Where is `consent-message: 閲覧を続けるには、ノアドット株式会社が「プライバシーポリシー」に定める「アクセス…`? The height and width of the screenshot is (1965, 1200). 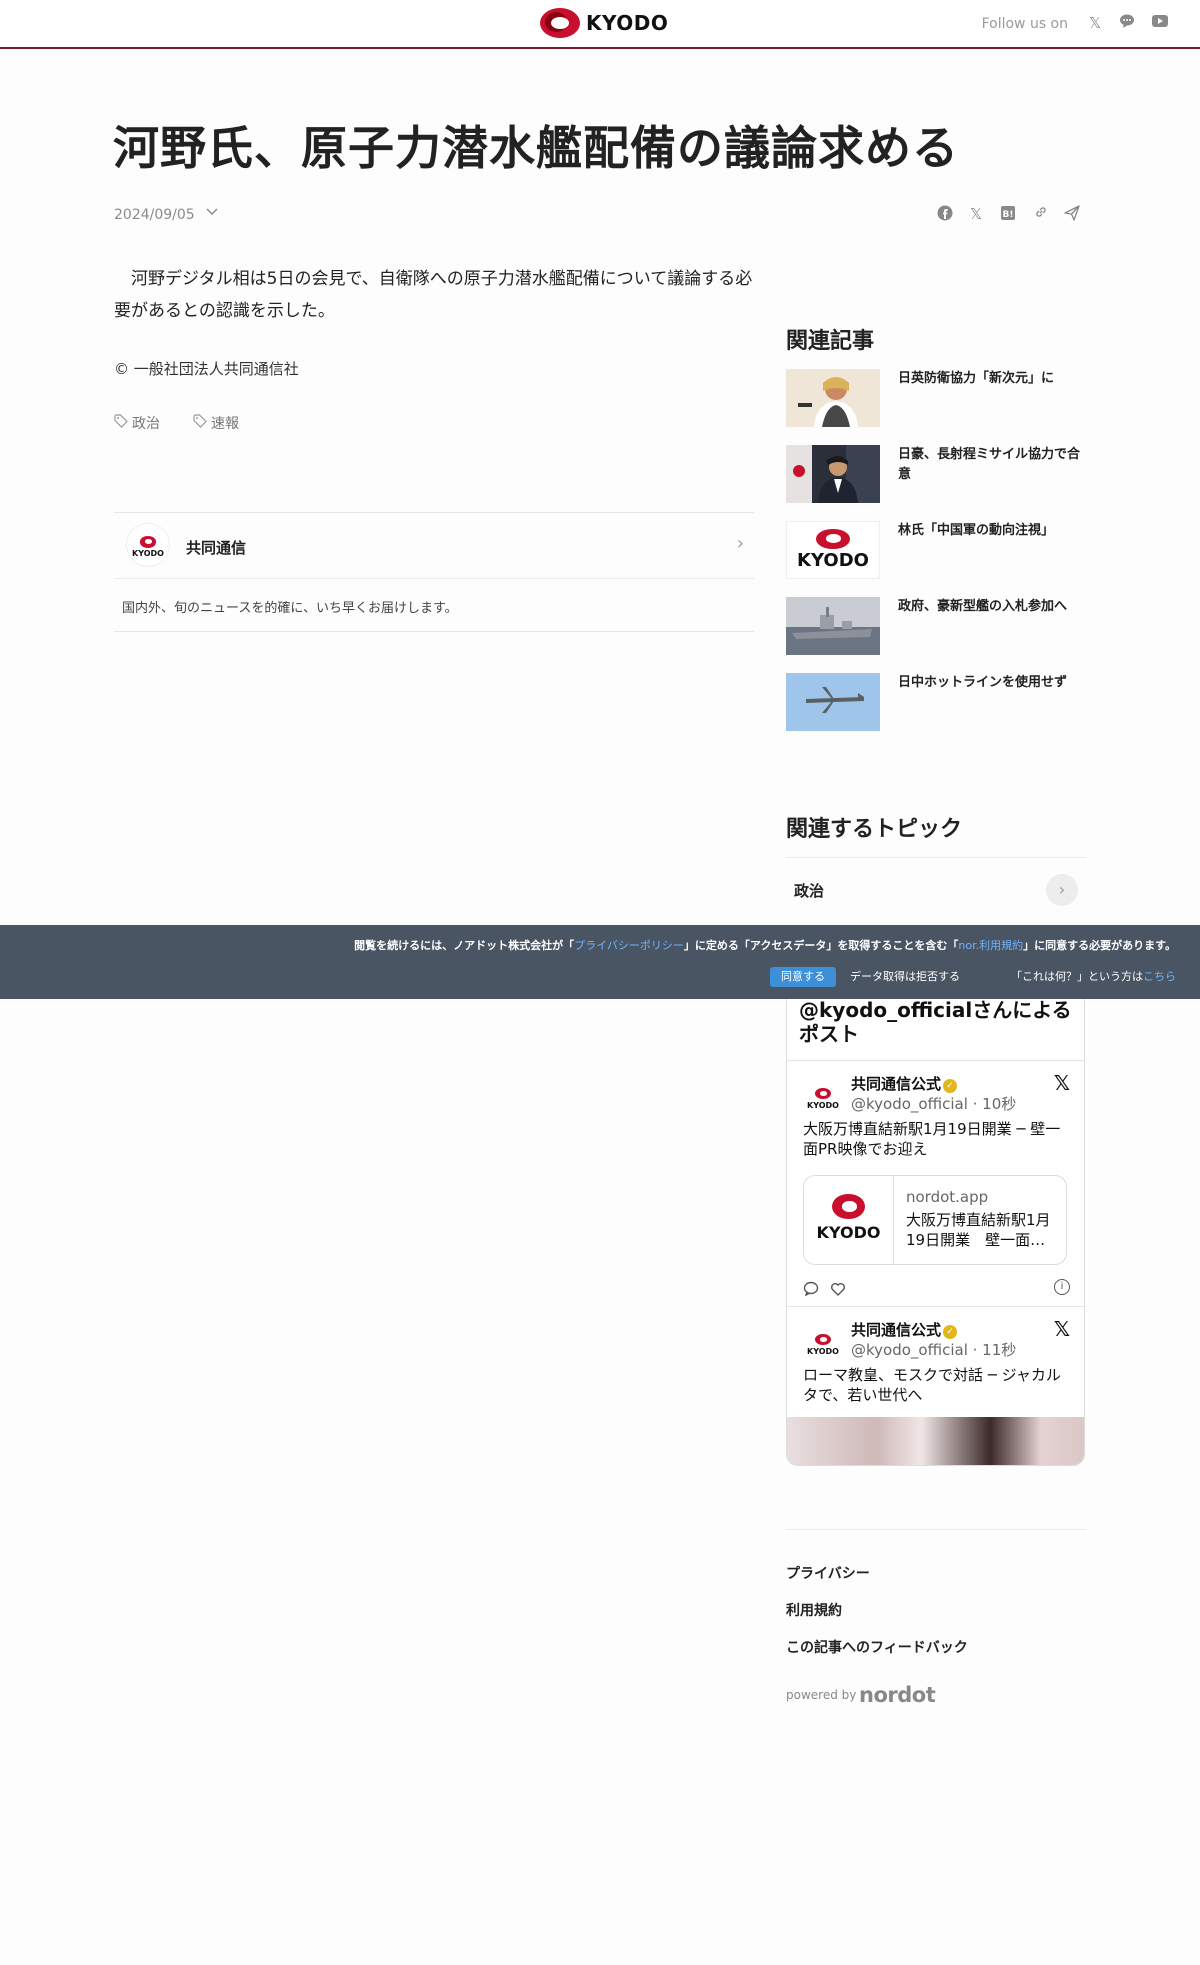 consent-message: 閲覧を続けるには、ノアドット株式会社が「プライバシーポリシー」に定める「アクセス… is located at coordinates (765, 945).